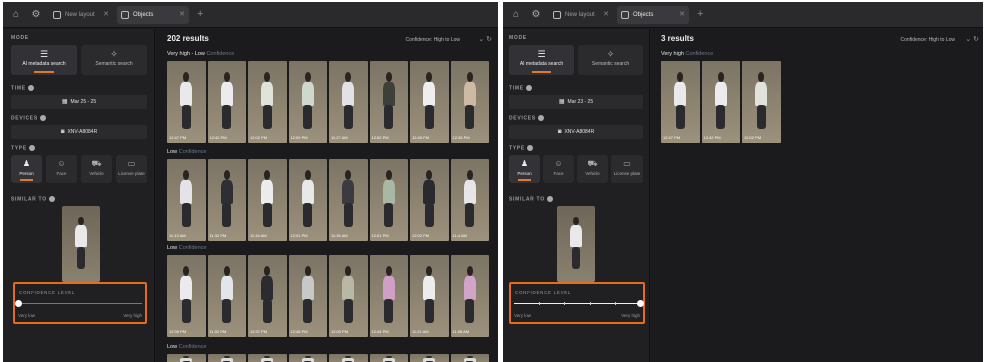 Image resolution: width=986 pixels, height=362 pixels. What do you see at coordinates (96, 163) in the screenshot?
I see `car-icon: ⛟` at bounding box center [96, 163].